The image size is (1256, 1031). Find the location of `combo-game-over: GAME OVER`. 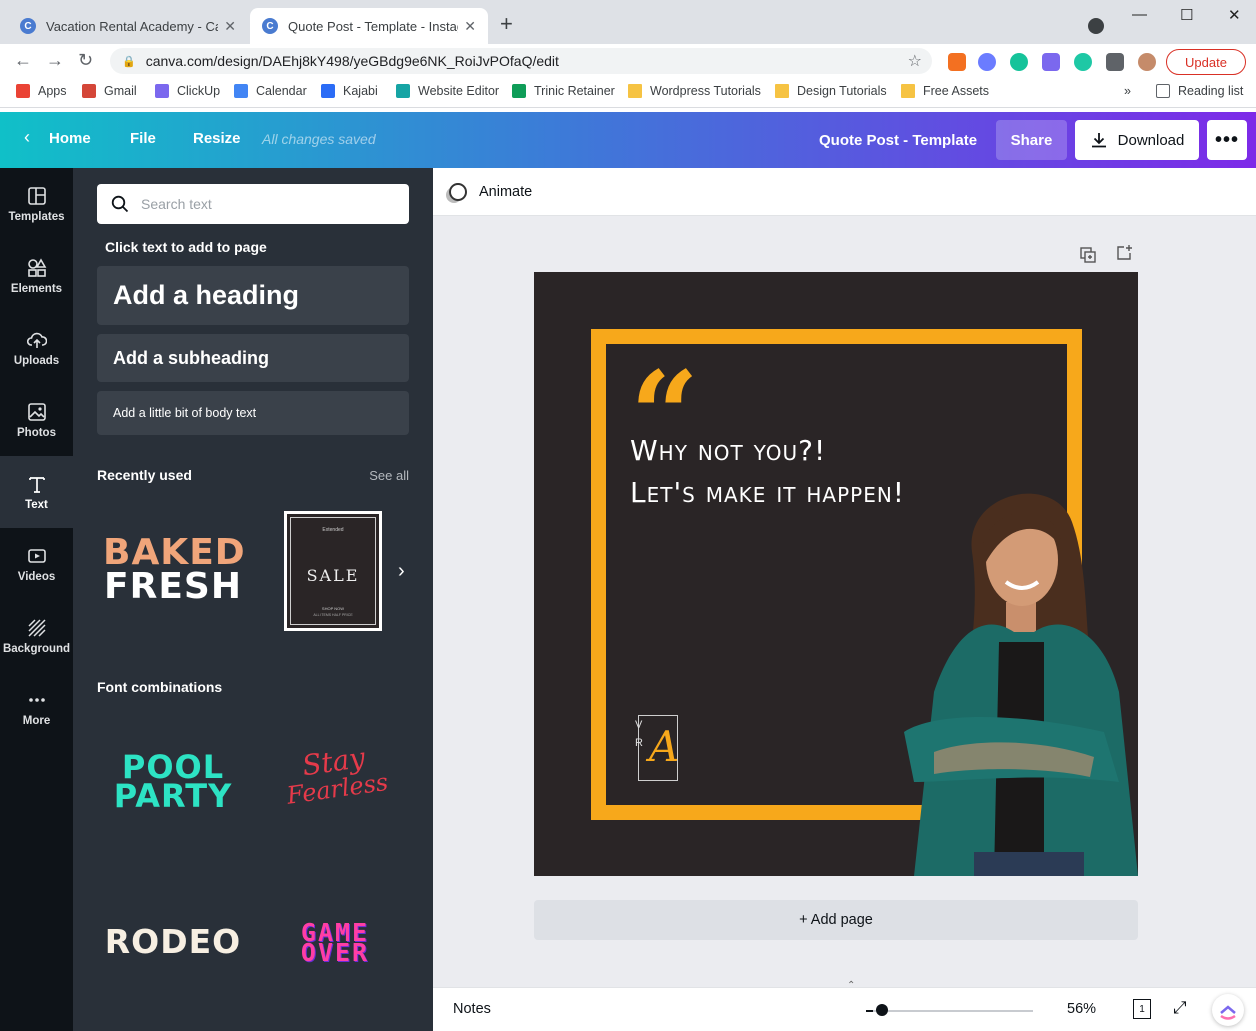

combo-game-over: GAME OVER is located at coordinates (335, 943).